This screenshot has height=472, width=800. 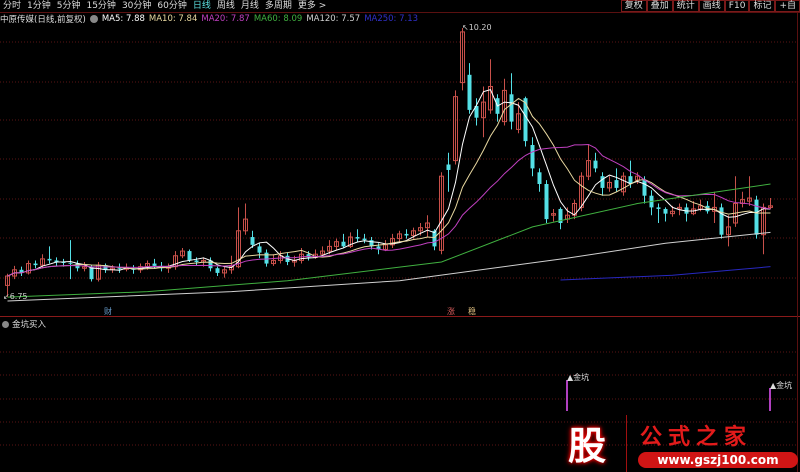 I want to click on low-price-label: ↙6.75, so click(x=15, y=297).